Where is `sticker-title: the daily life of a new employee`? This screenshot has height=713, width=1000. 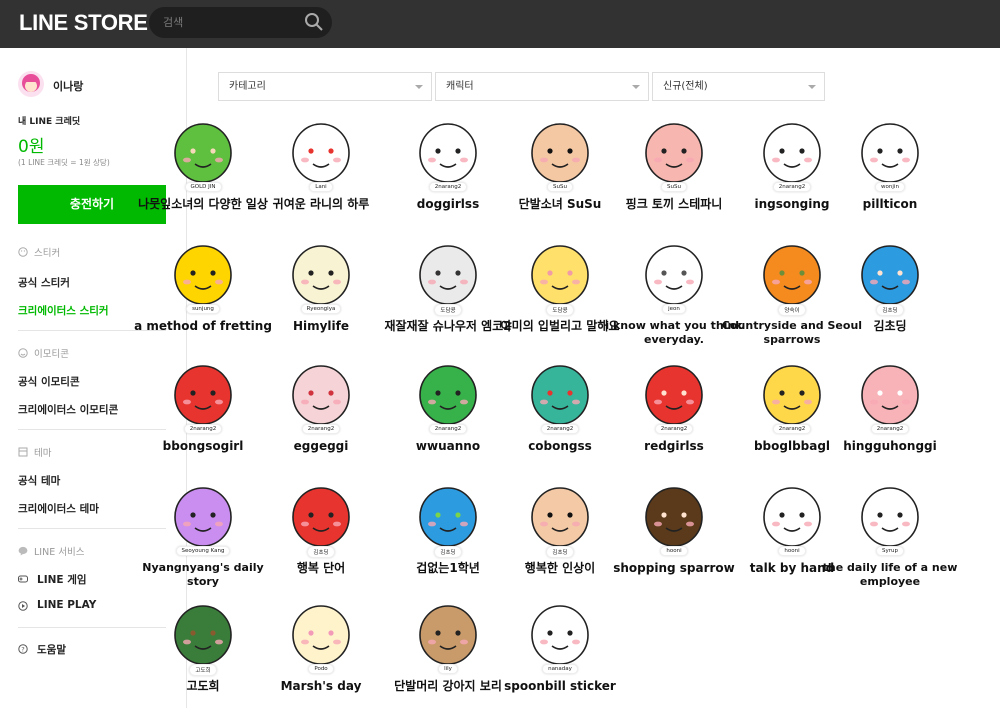 sticker-title: the daily life of a new employee is located at coordinates (890, 575).